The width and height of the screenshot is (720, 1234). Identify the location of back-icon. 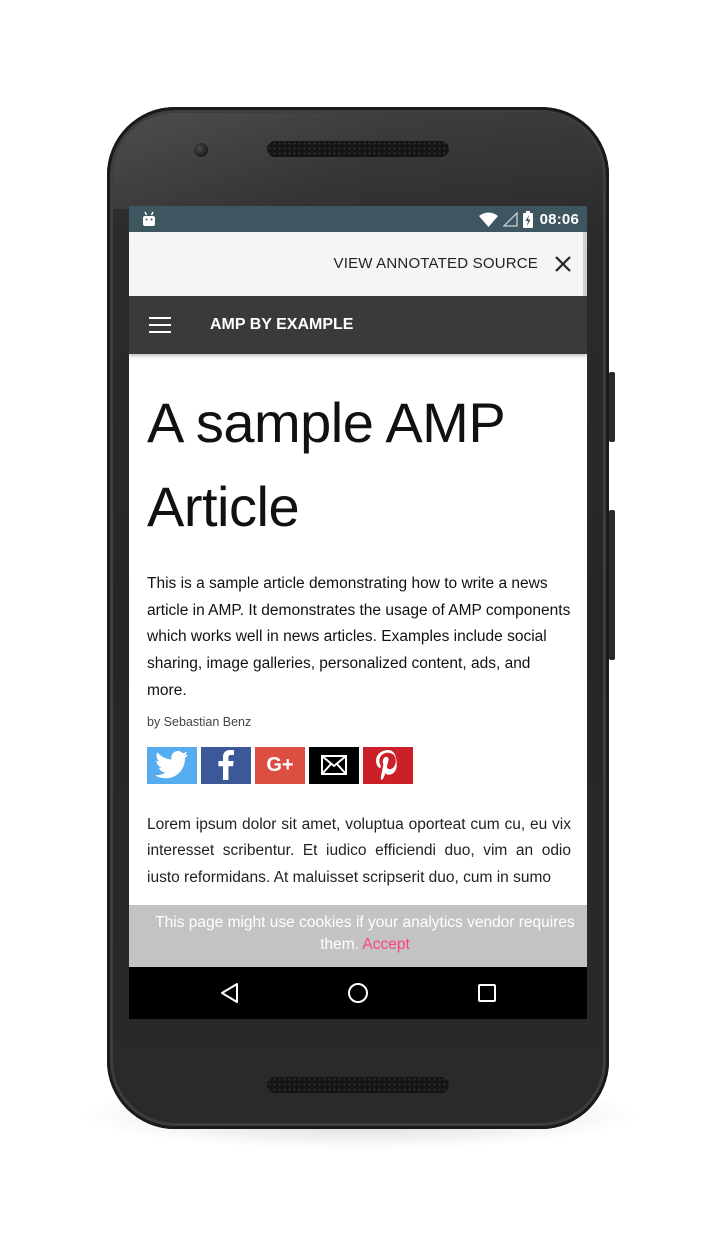
(230, 993).